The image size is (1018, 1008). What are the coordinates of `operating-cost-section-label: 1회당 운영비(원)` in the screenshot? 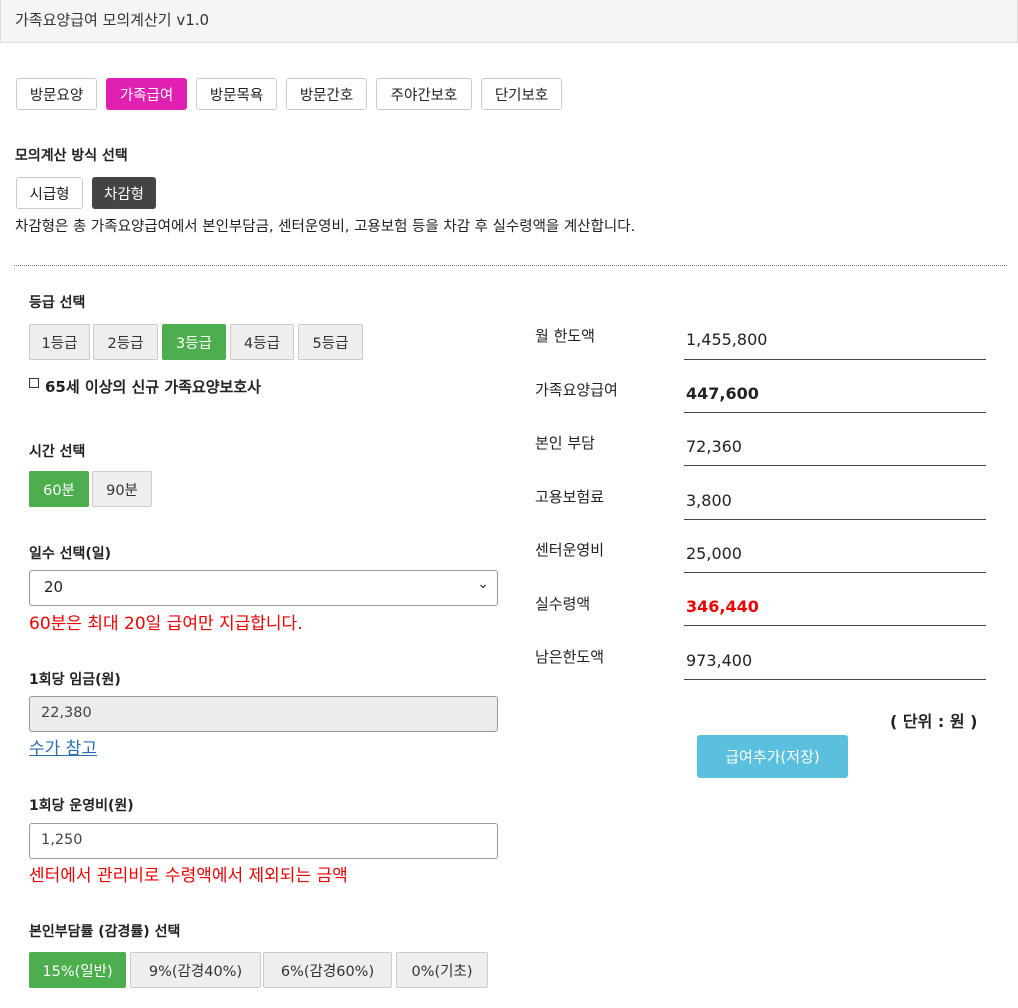 It's located at (81, 806).